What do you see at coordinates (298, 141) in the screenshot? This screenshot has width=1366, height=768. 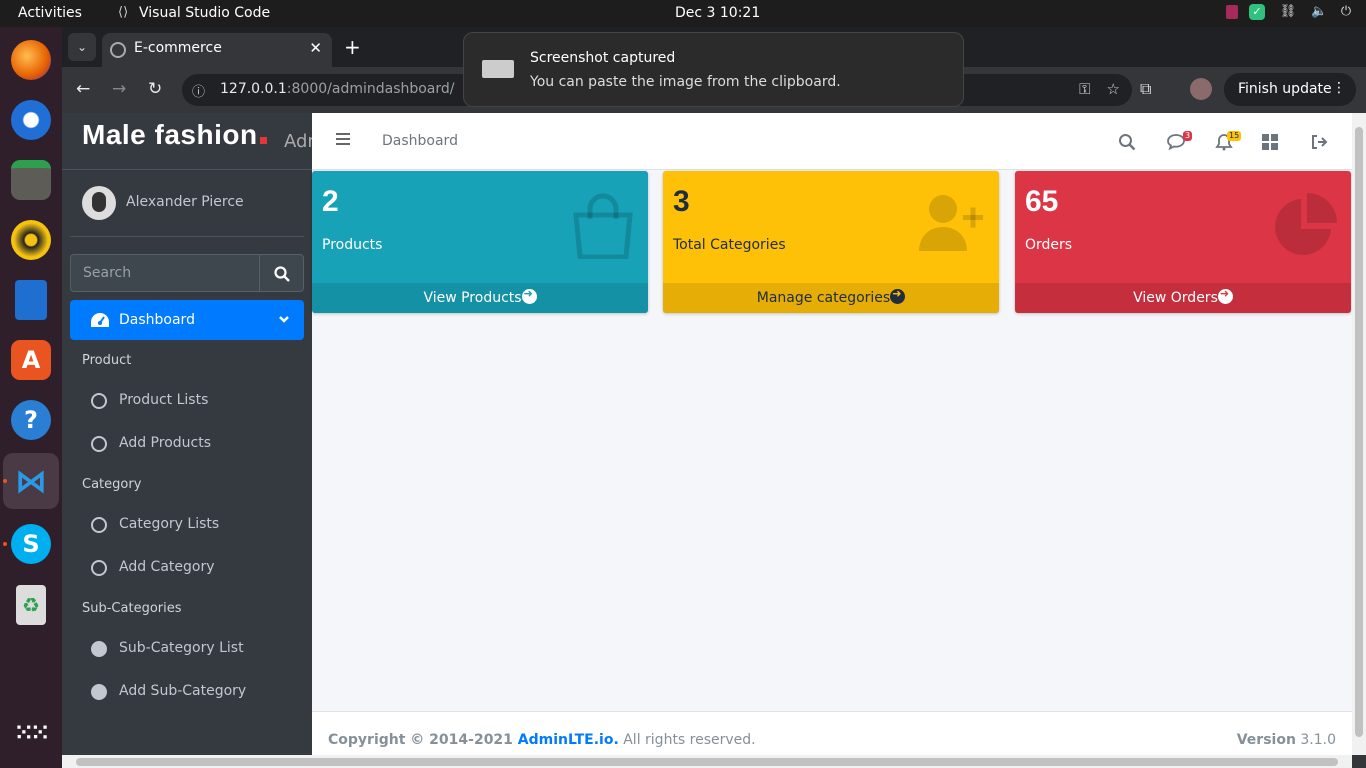 I see `brand-subtitle: Adm` at bounding box center [298, 141].